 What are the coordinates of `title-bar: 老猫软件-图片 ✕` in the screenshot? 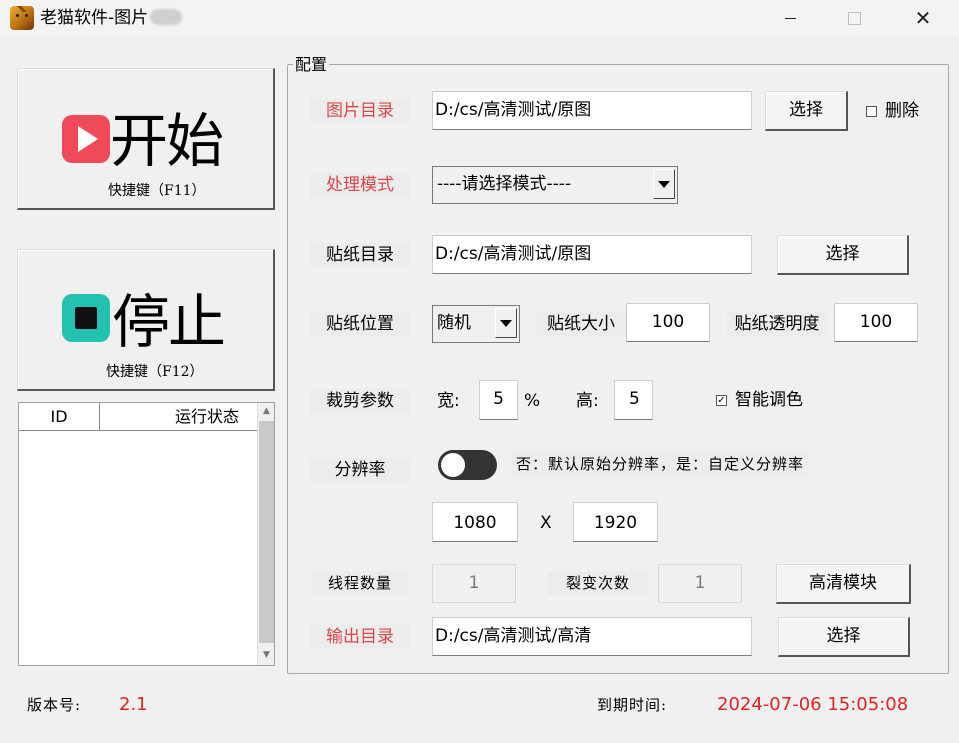 It's located at (479, 19).